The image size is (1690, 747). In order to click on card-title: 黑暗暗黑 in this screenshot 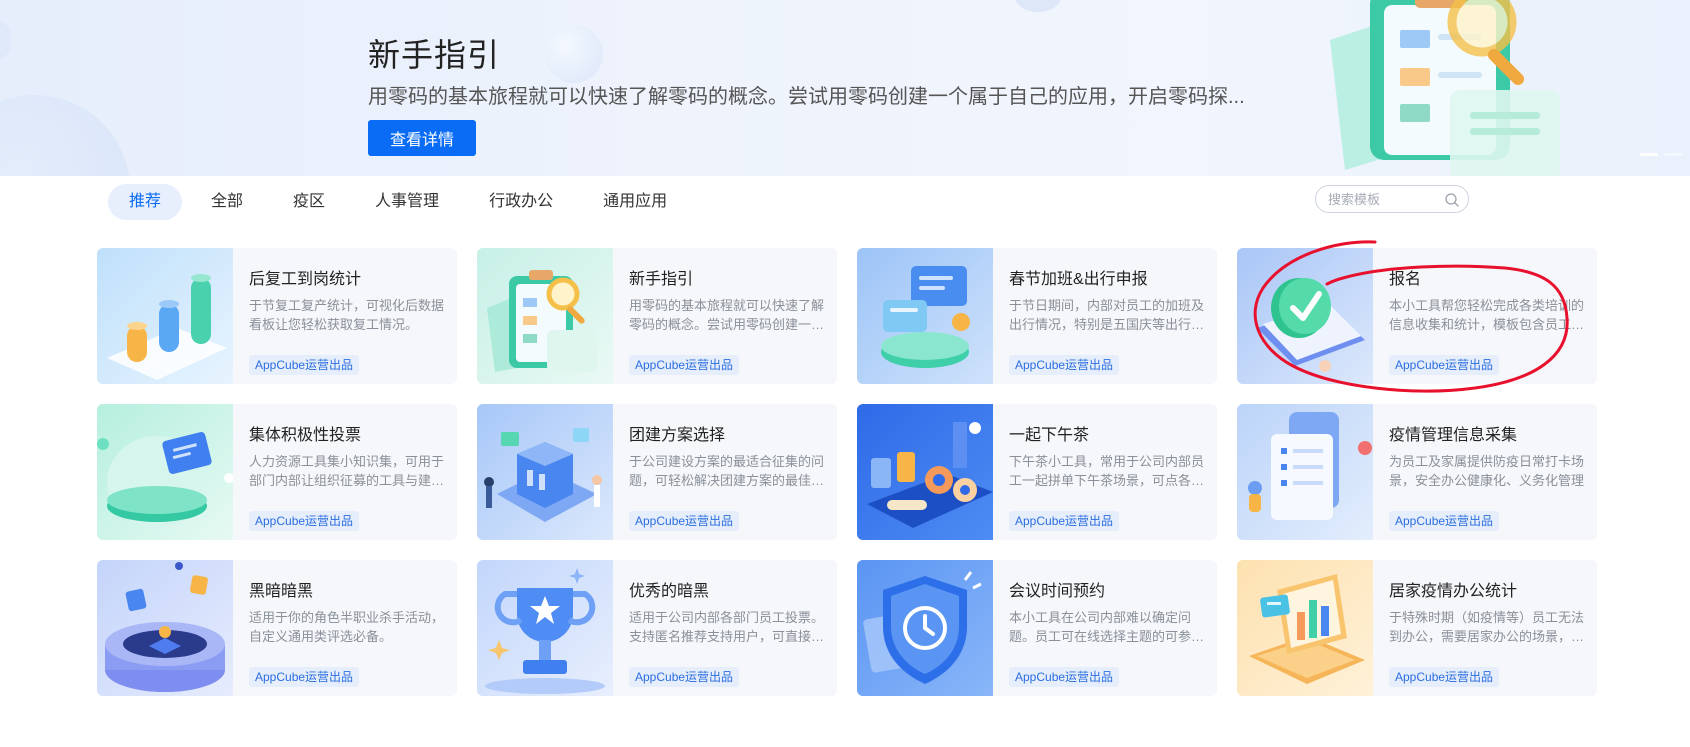, I will do `click(281, 591)`.